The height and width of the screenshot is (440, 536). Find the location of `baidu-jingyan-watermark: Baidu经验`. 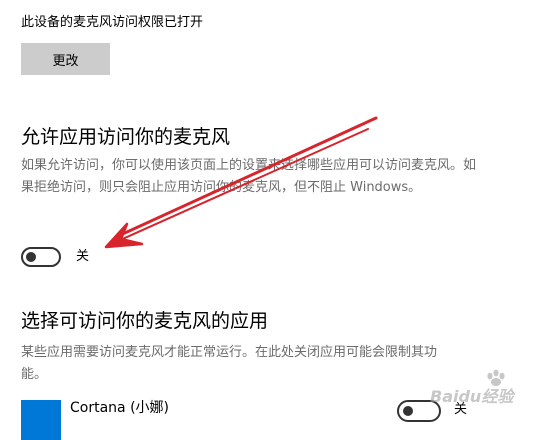

baidu-jingyan-watermark: Baidu经验 is located at coordinates (473, 387).